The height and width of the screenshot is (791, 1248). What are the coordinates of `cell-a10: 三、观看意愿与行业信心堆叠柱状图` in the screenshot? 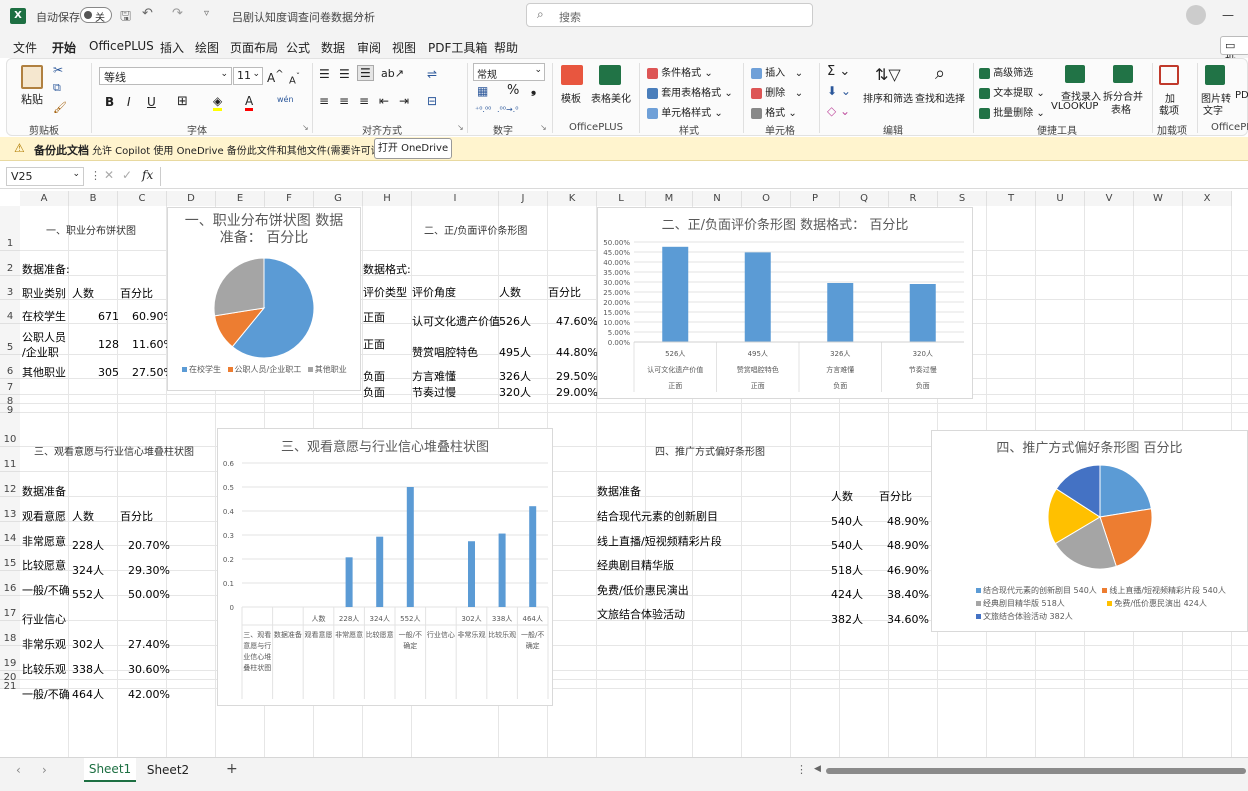 It's located at (114, 452).